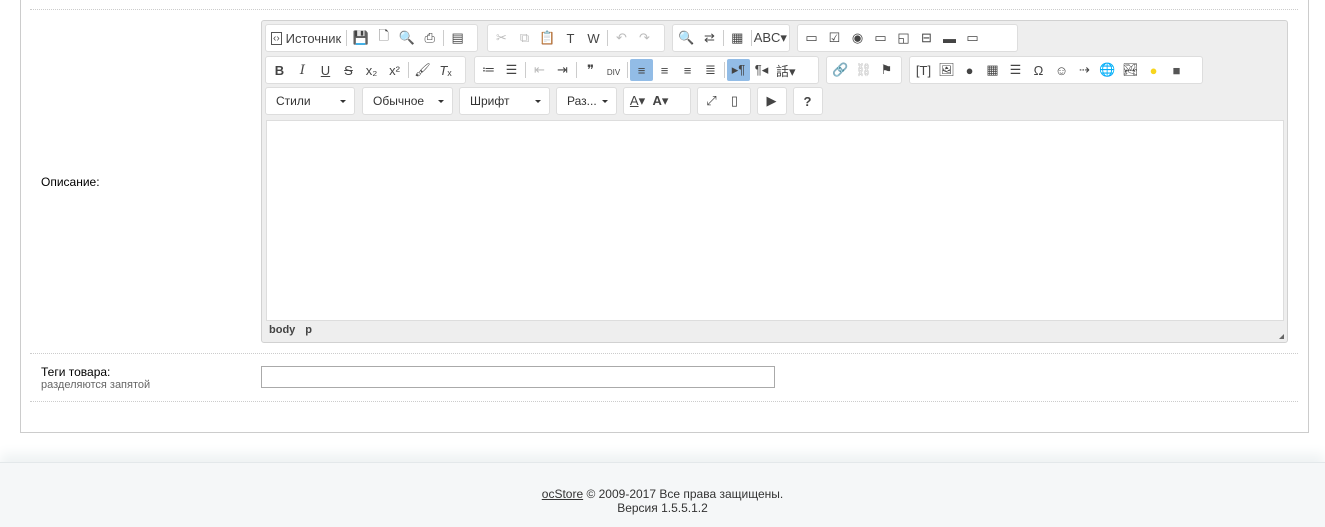 The image size is (1325, 527). Describe the element at coordinates (511, 70) in the screenshot. I see `bulleted-list-button: ☰` at that location.